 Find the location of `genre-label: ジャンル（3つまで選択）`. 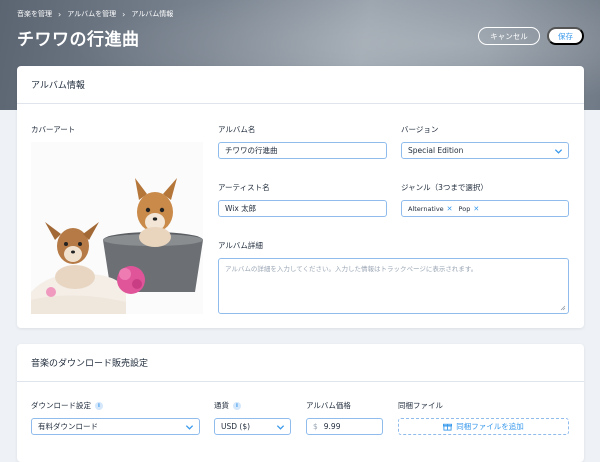

genre-label: ジャンル（3つまで選択） is located at coordinates (444, 187).